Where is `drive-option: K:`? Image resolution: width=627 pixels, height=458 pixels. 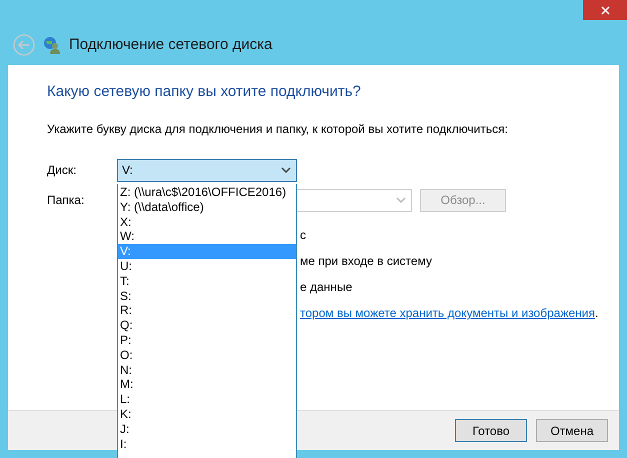 drive-option: K: is located at coordinates (207, 414).